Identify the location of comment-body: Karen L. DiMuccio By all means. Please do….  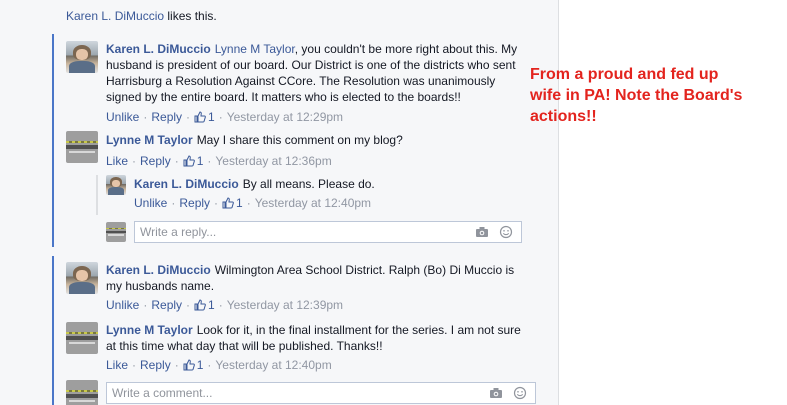
(334, 184).